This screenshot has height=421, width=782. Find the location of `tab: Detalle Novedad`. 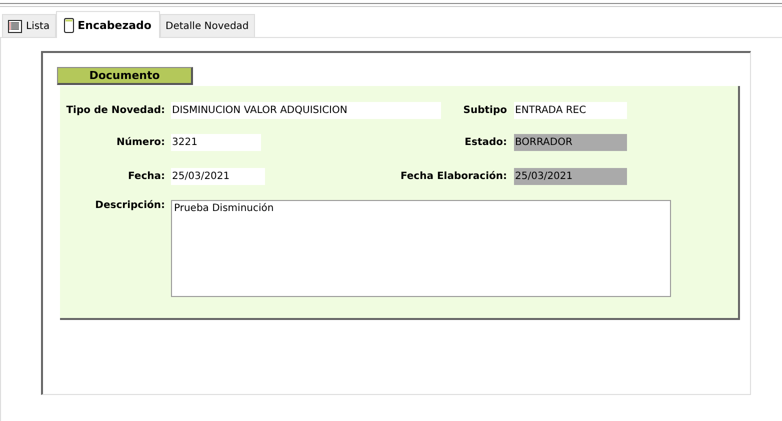

tab: Detalle Novedad is located at coordinates (207, 25).